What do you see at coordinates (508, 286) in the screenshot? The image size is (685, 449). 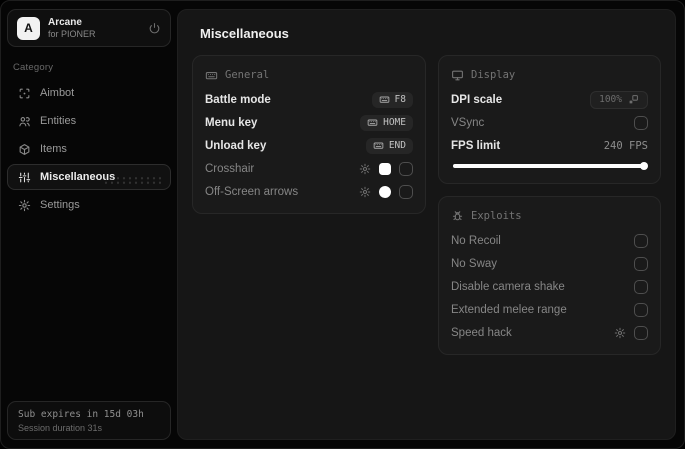 I see `disable-camera-shake-label: Disable camera shake` at bounding box center [508, 286].